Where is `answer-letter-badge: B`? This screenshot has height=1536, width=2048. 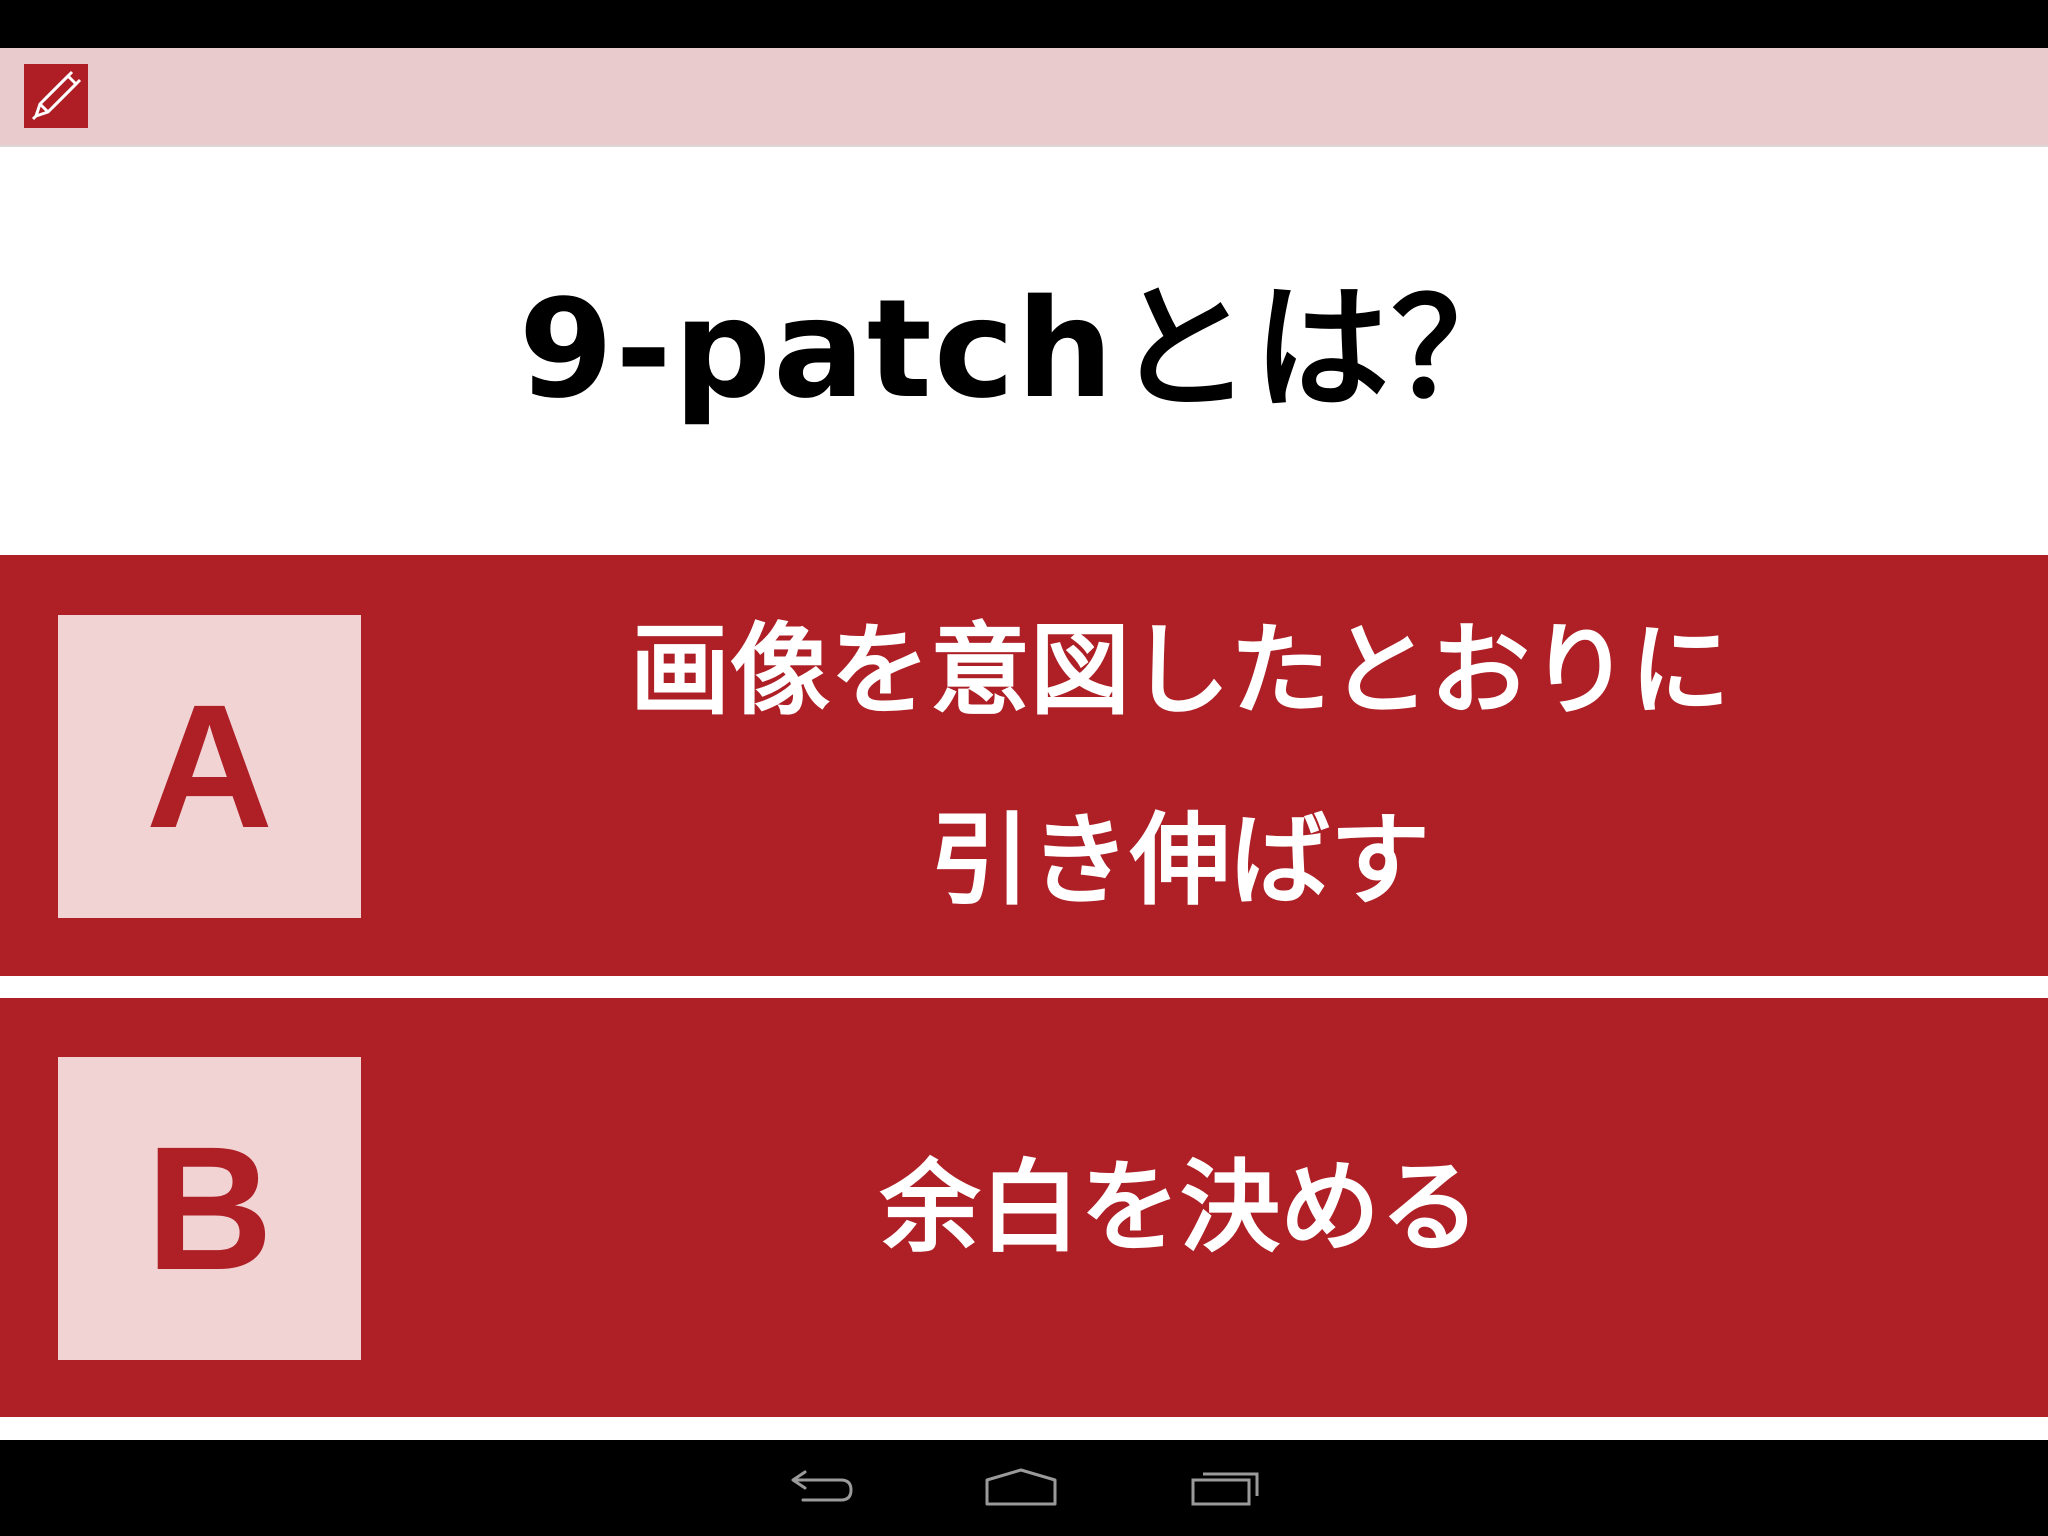
answer-letter-badge: B is located at coordinates (209, 1208).